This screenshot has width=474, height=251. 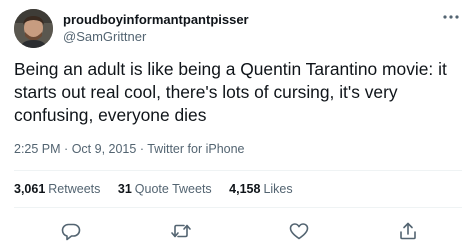 What do you see at coordinates (245, 189) in the screenshot?
I see `likes-count: 4,158` at bounding box center [245, 189].